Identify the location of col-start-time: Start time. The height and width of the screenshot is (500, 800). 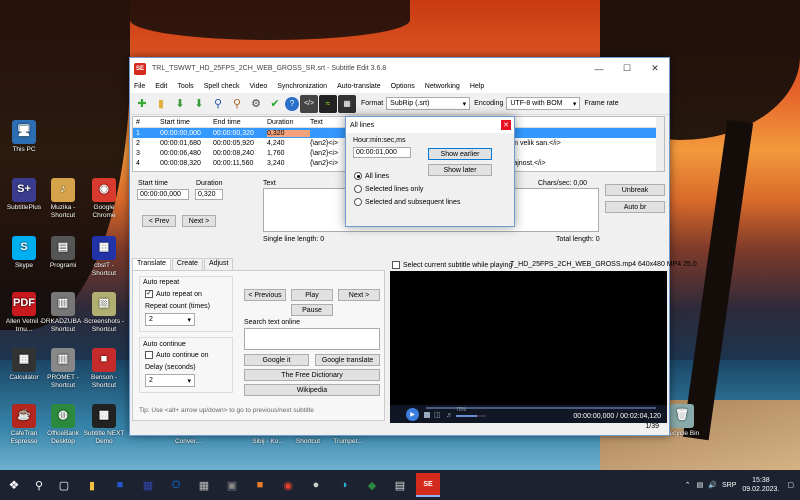
(186, 122).